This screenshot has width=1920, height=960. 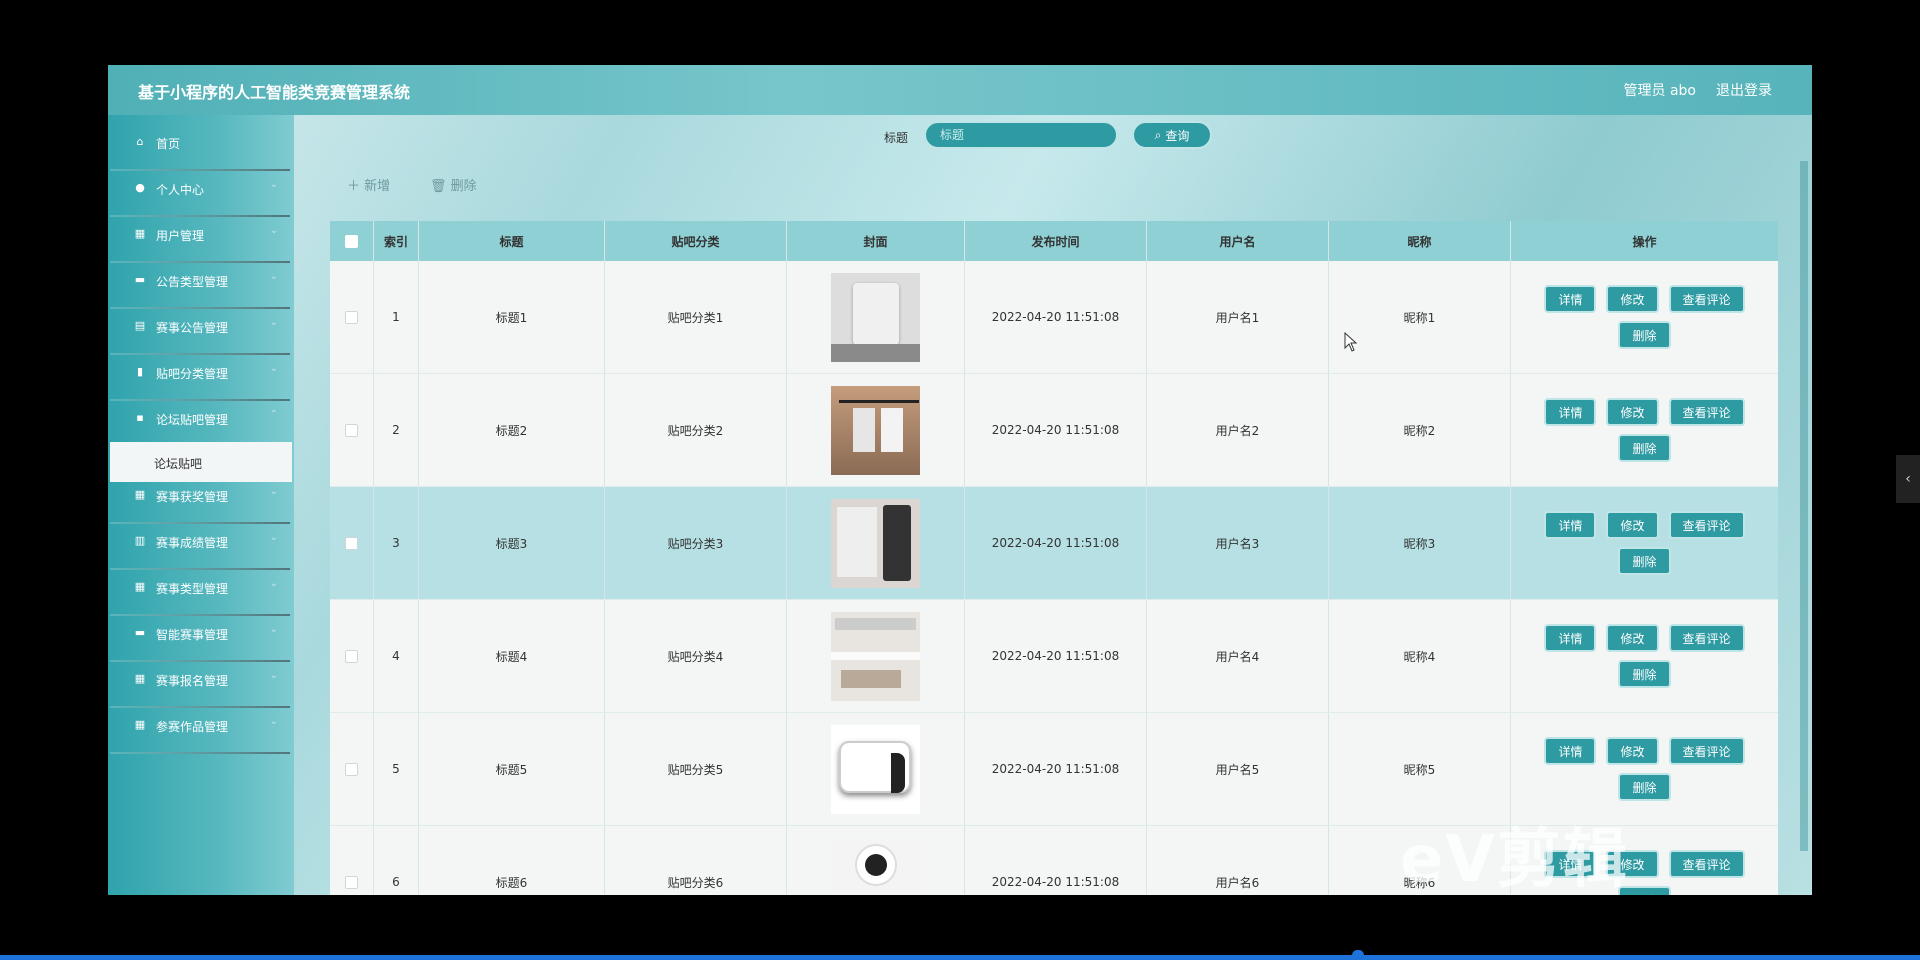 I want to click on title-cell: 标题1, so click(x=512, y=317).